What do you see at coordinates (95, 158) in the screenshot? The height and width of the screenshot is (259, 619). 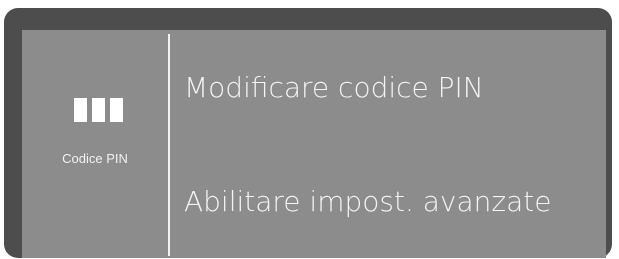 I see `sidebar-label: Codice PIN` at bounding box center [95, 158].